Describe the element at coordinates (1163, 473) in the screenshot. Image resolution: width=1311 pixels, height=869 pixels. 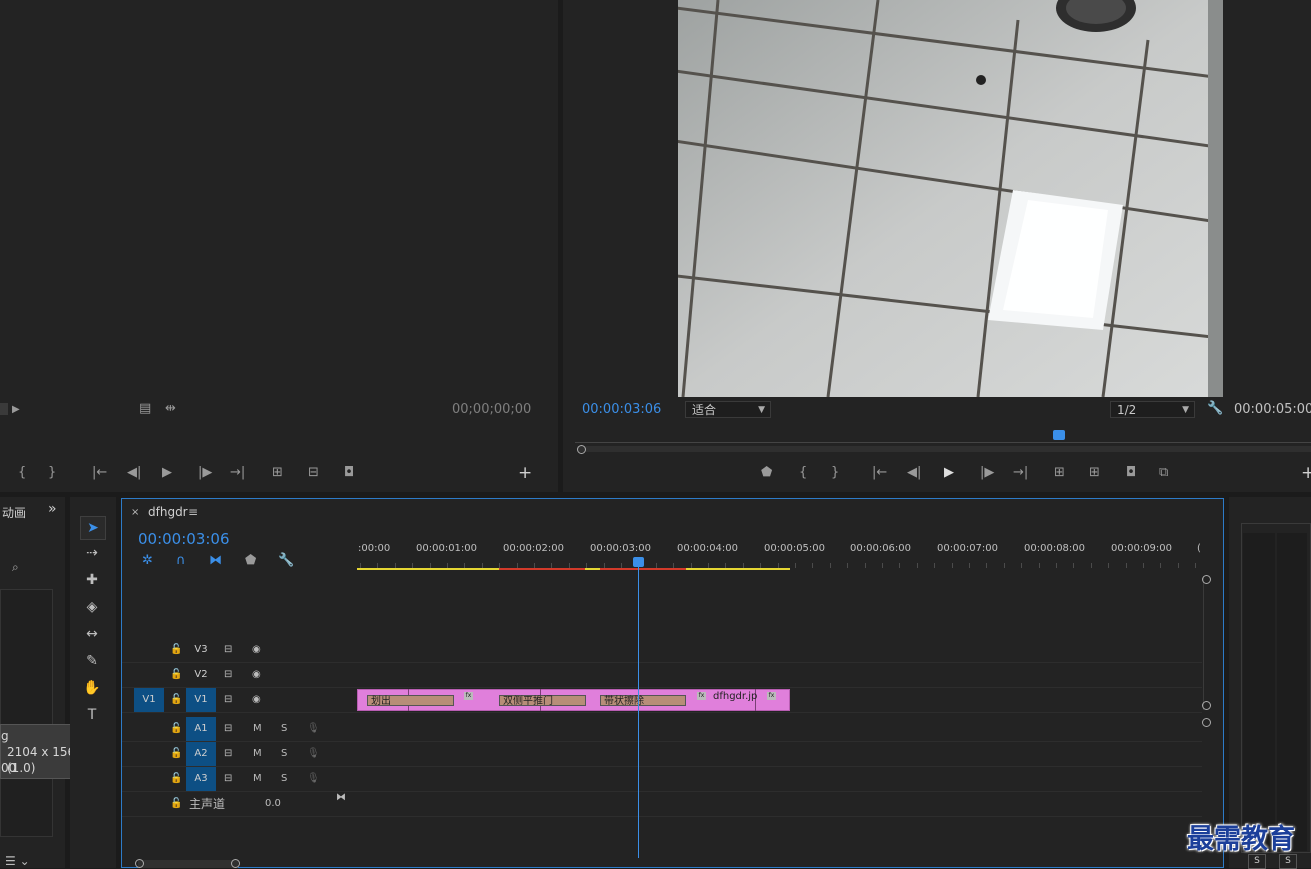
I see `compare-view-icon: ⧉` at that location.